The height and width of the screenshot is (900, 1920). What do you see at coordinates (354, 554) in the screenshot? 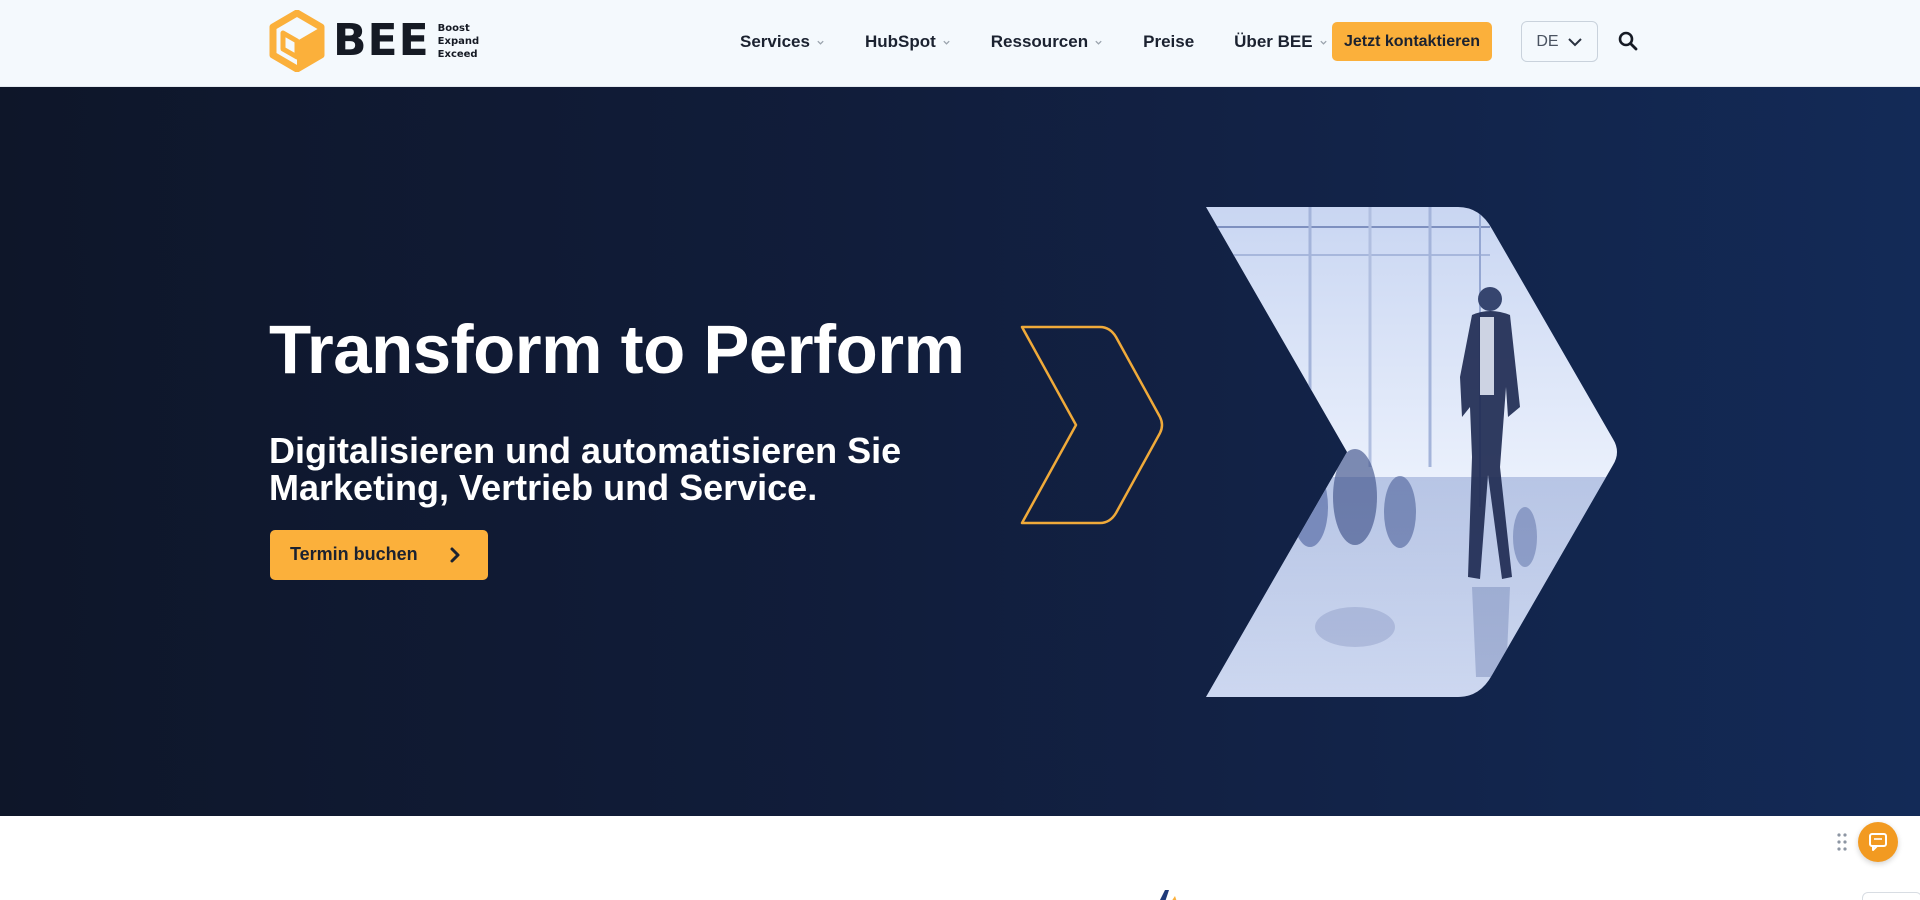
I see `button-label: Termin buchen` at bounding box center [354, 554].